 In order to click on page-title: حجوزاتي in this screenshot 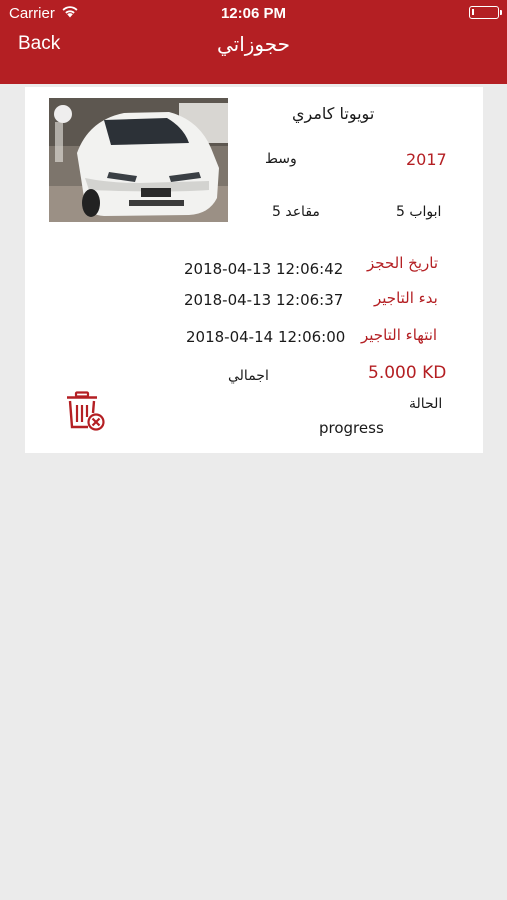, I will do `click(253, 44)`.